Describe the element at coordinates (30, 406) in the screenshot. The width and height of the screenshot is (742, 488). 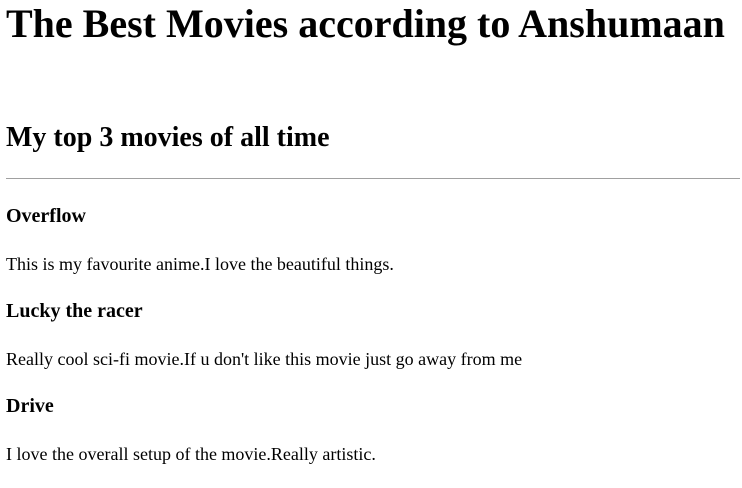
I see `movie-title: Drive` at that location.